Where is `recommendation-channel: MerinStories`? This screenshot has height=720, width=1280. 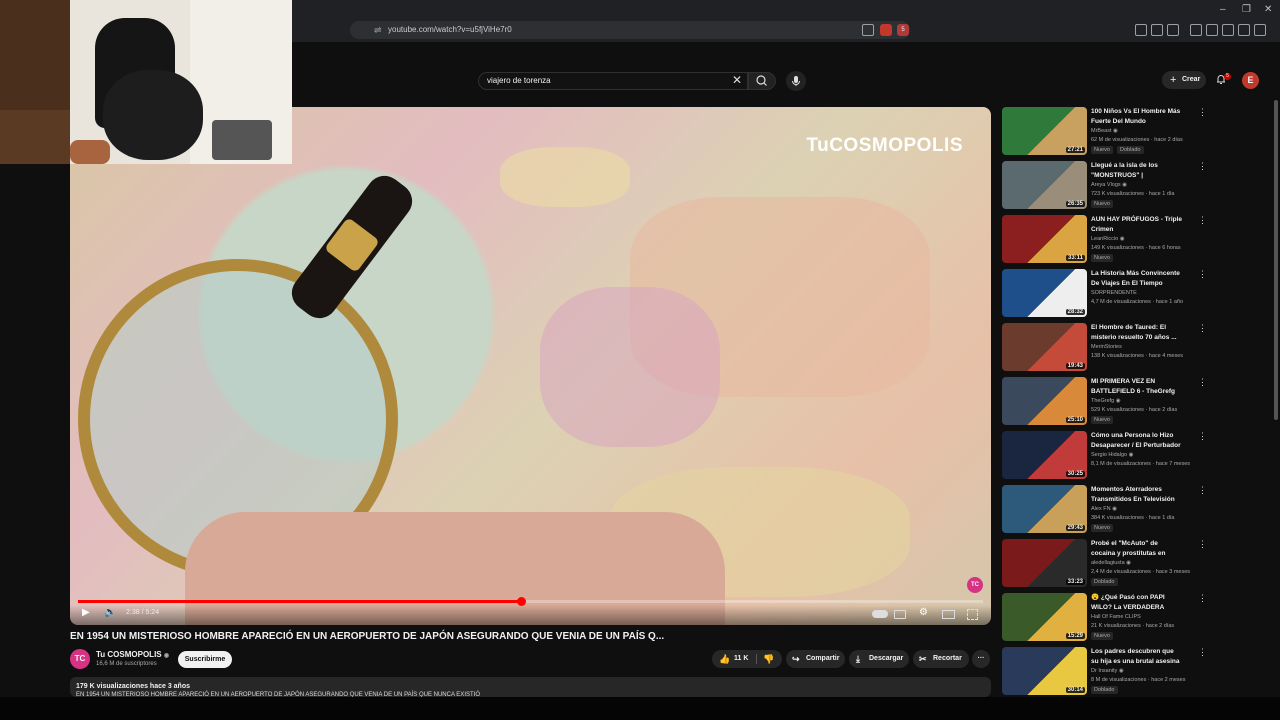
recommendation-channel: MerinStories is located at coordinates (1106, 347).